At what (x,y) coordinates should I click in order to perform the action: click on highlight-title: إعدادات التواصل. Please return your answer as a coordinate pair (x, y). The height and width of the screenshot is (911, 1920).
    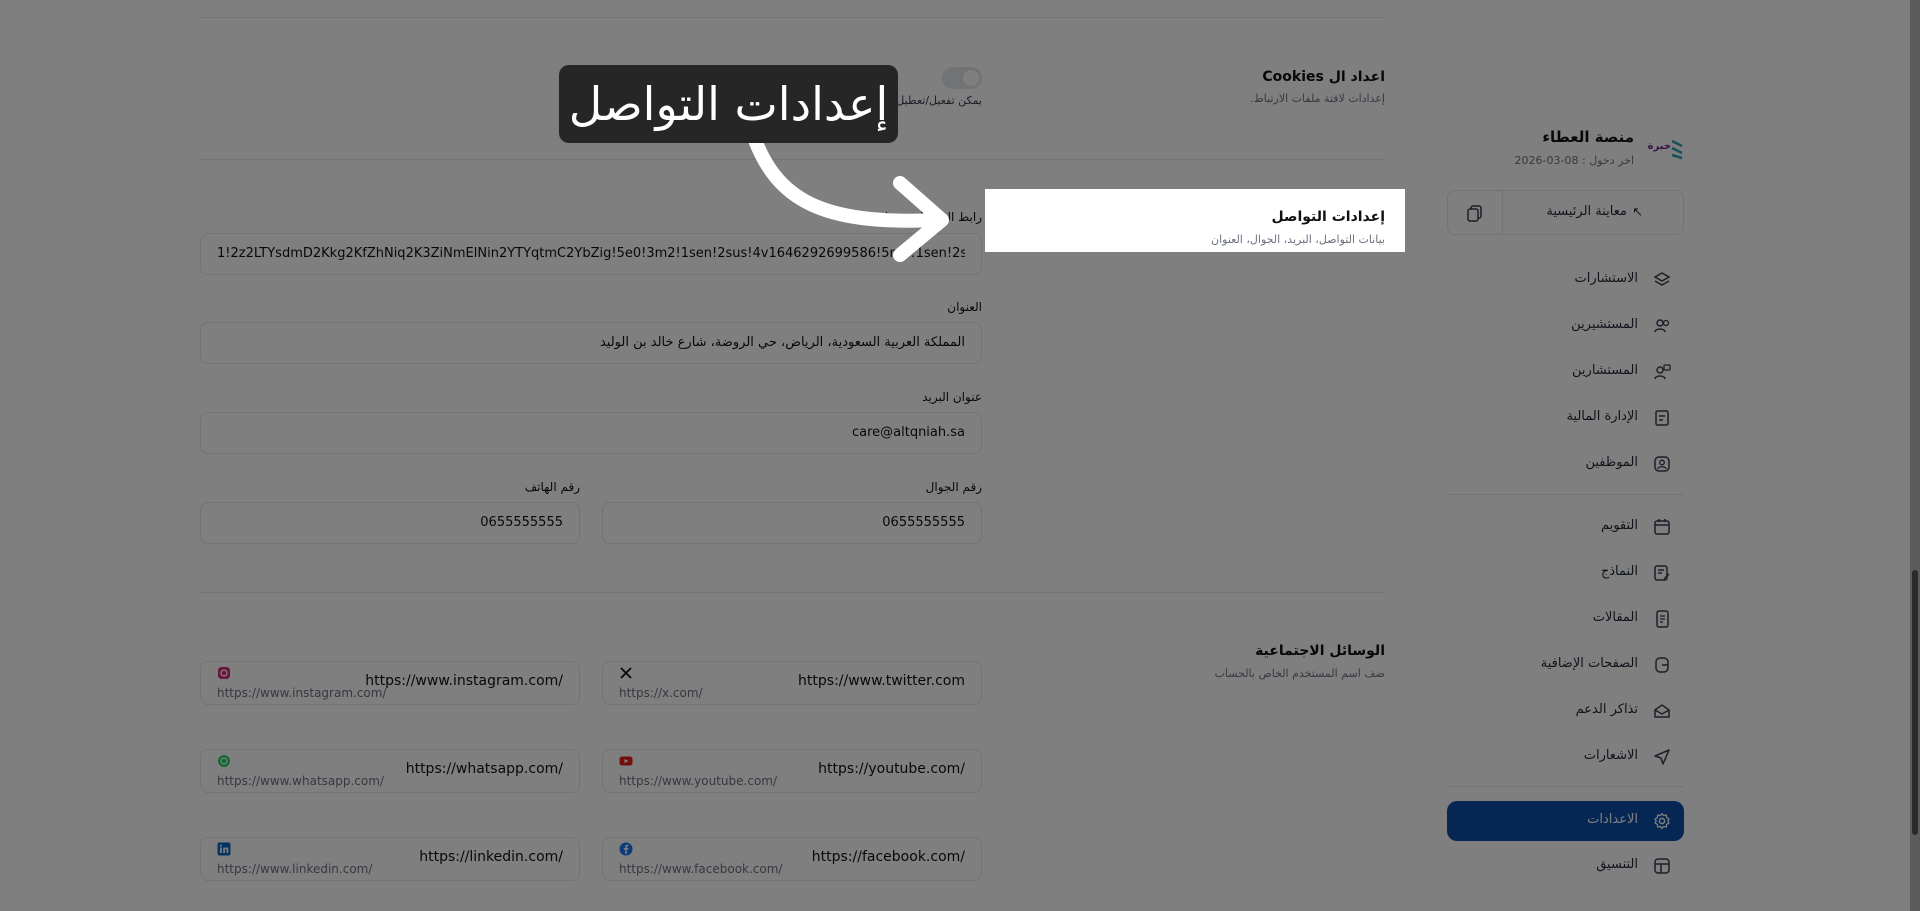
    Looking at the image, I should click on (1328, 217).